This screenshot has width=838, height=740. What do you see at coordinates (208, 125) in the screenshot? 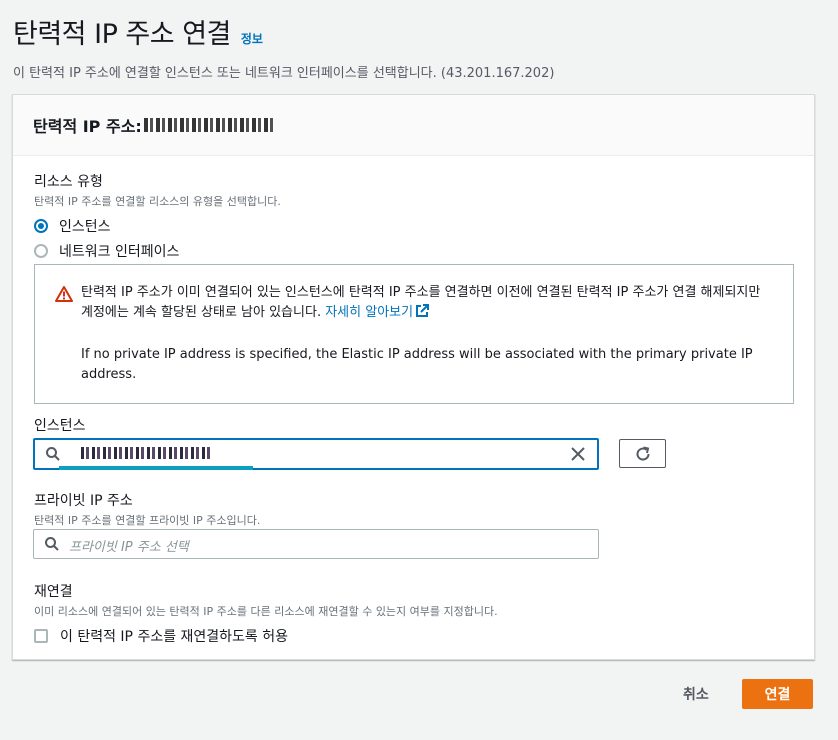
I see `redacted-allocation-id` at bounding box center [208, 125].